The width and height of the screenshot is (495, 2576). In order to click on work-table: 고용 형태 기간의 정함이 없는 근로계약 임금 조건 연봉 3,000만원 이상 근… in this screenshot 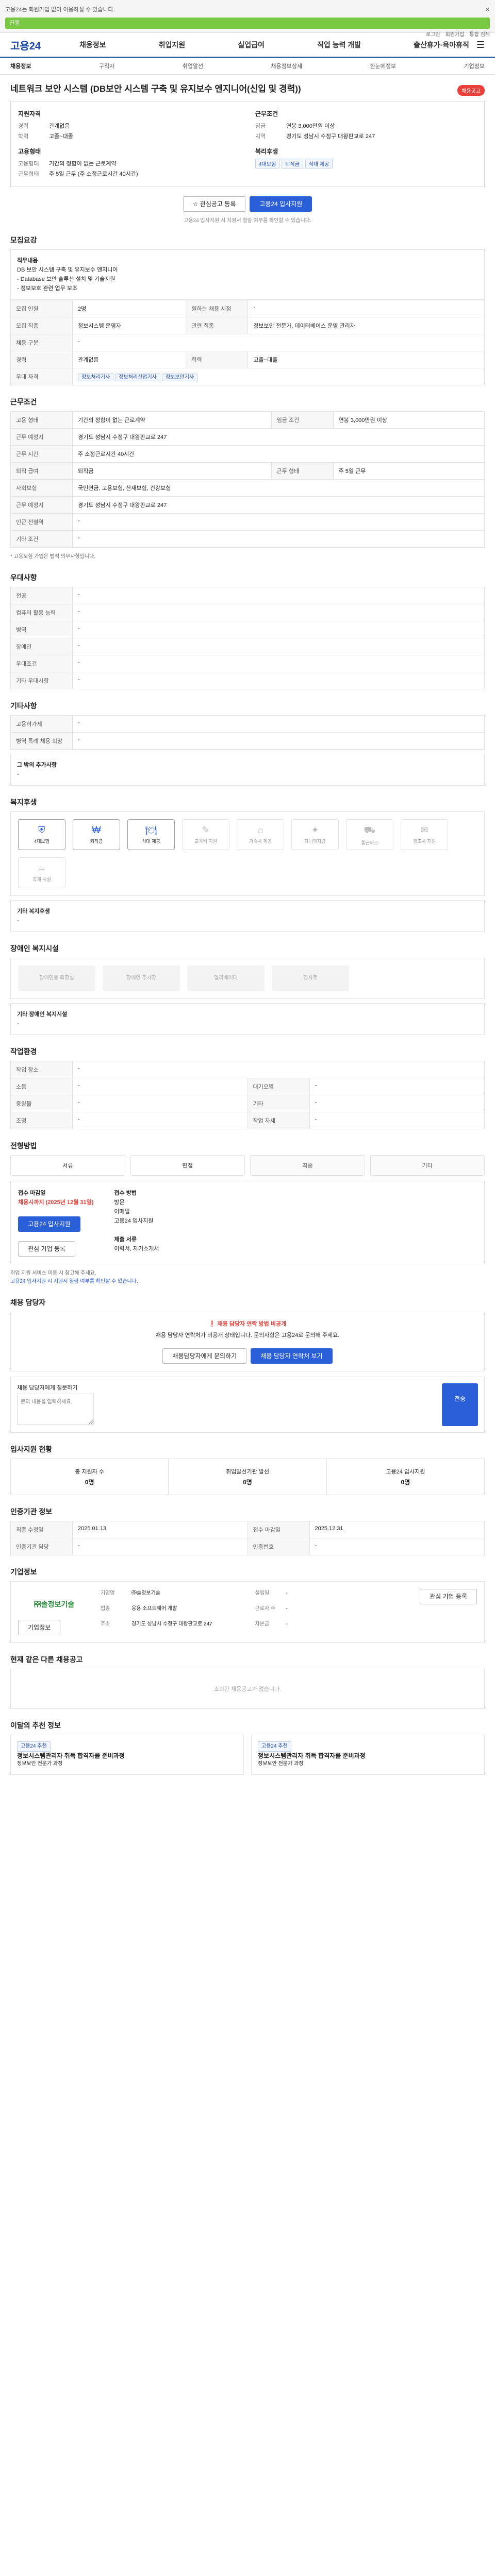, I will do `click(247, 479)`.